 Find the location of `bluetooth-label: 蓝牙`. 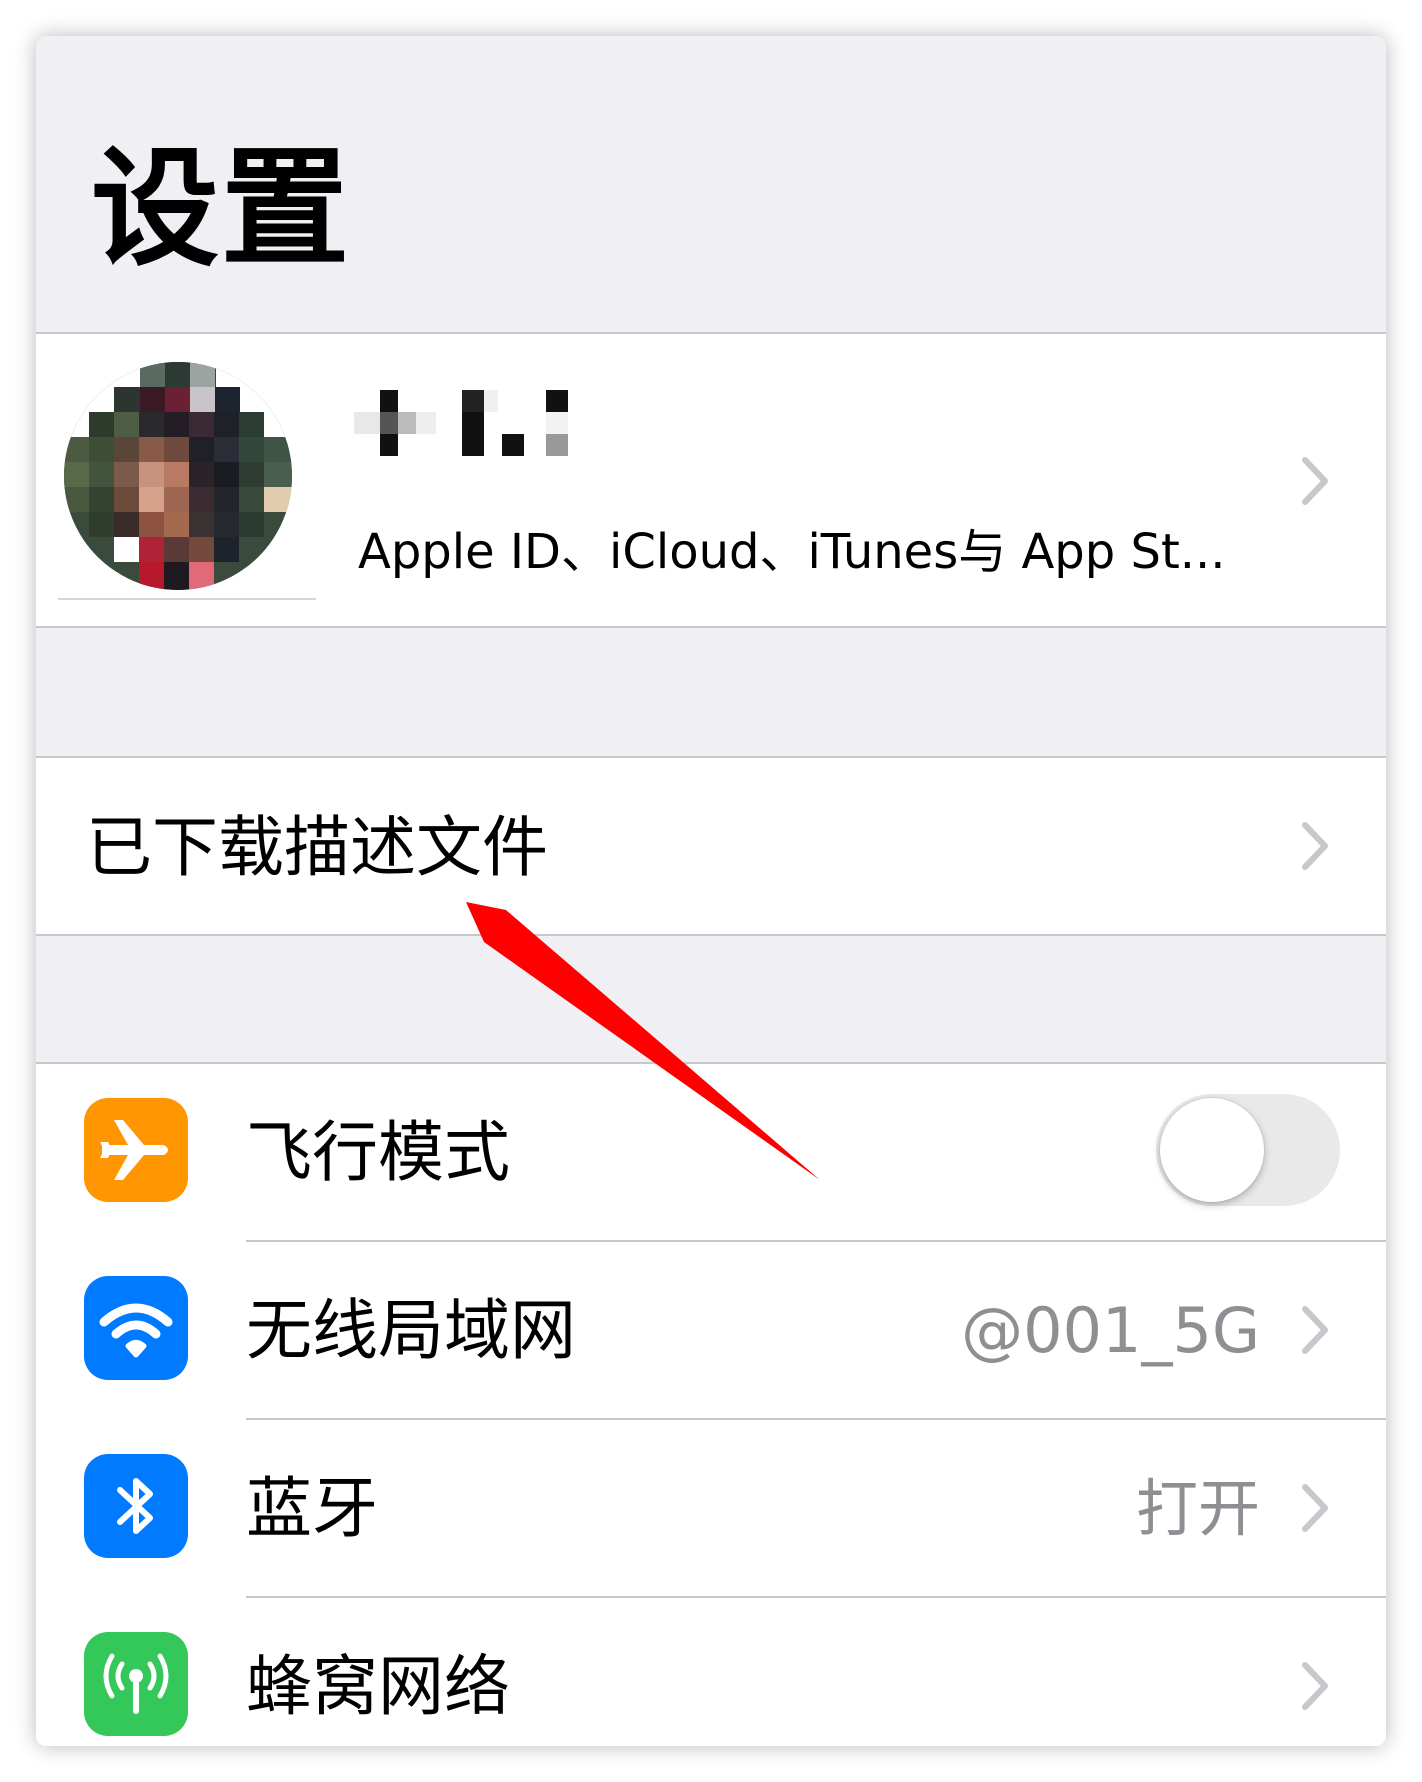

bluetooth-label: 蓝牙 is located at coordinates (312, 1508).